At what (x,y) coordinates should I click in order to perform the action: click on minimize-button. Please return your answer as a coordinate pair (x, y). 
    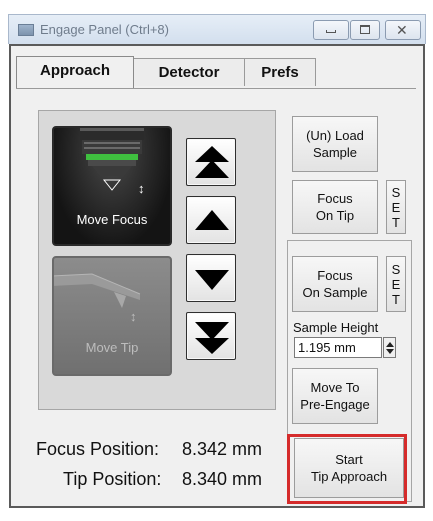
    Looking at the image, I should click on (331, 30).